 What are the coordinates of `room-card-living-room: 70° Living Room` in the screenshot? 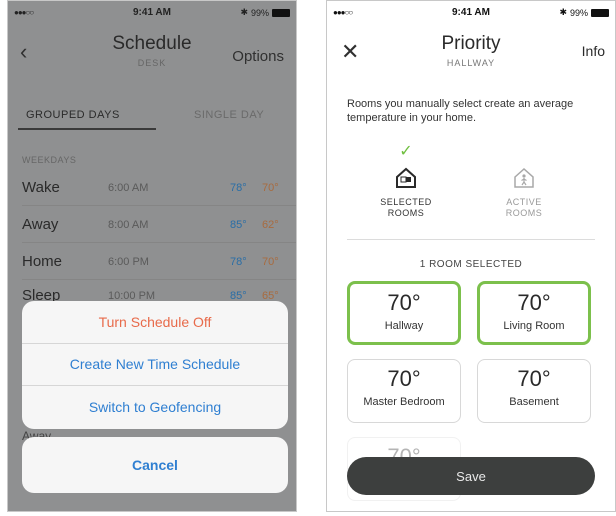 It's located at (534, 313).